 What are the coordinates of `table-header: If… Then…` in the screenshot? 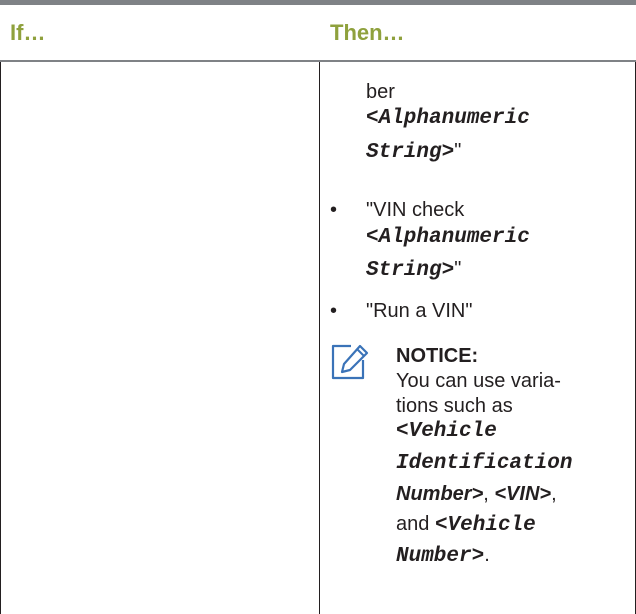 It's located at (318, 32).